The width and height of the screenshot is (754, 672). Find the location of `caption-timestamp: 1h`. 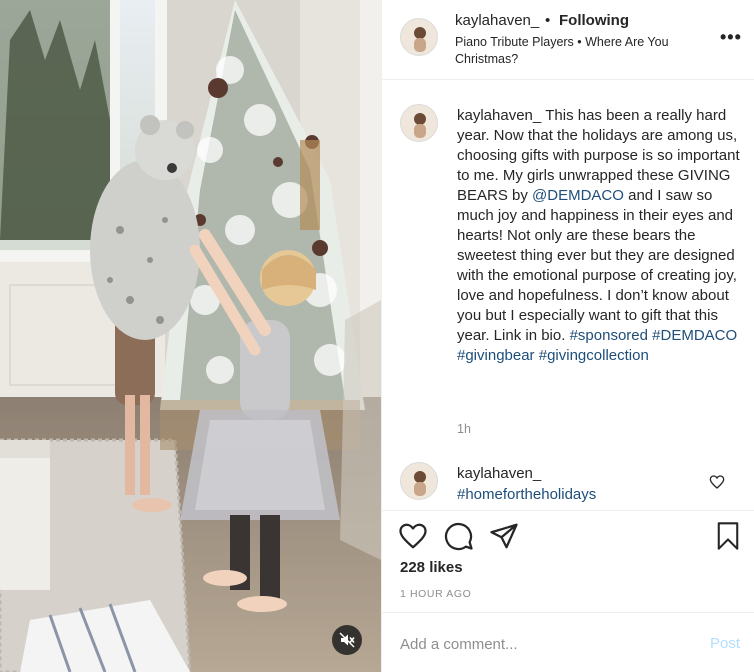

caption-timestamp: 1h is located at coordinates (464, 429).